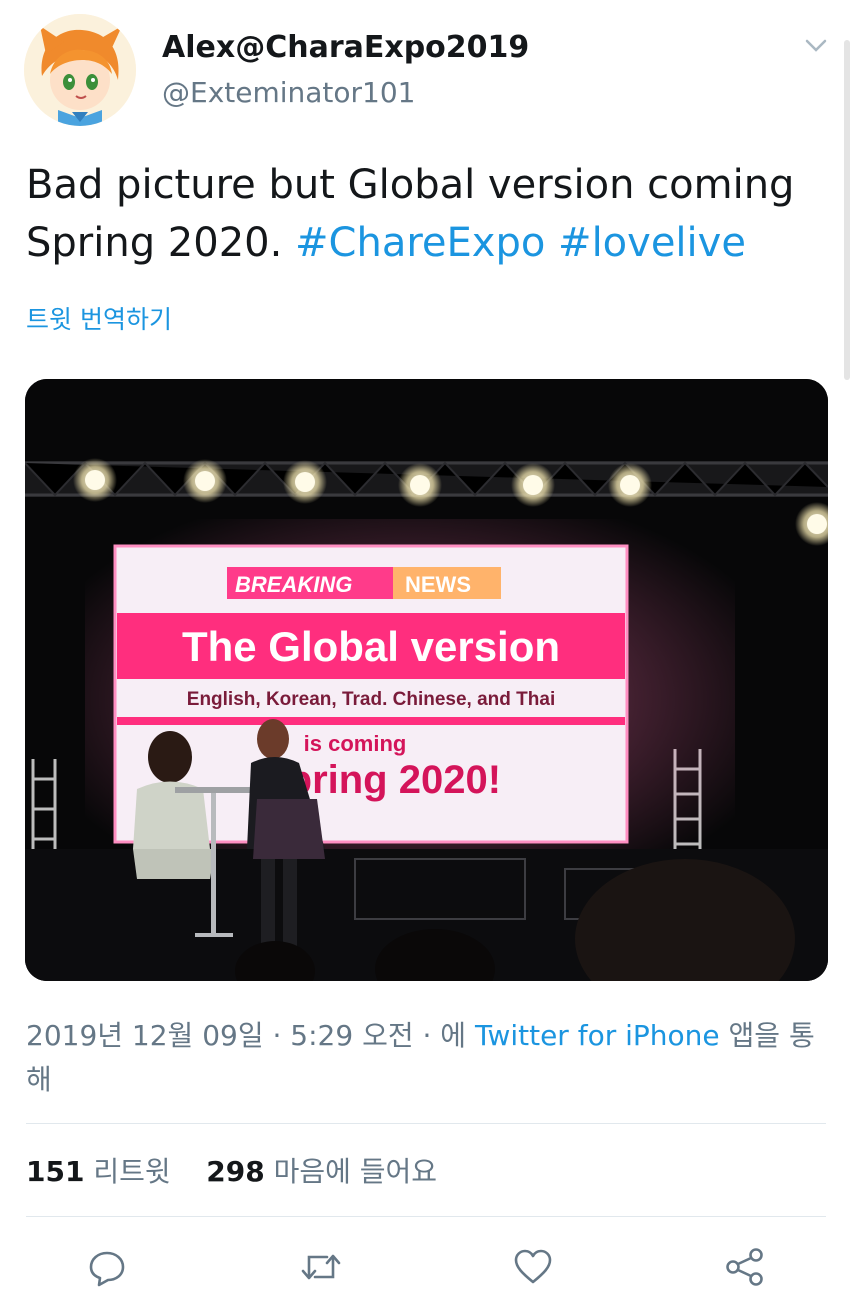 Image resolution: width=850 pixels, height=1314 pixels. I want to click on scrollbar, so click(847, 210).